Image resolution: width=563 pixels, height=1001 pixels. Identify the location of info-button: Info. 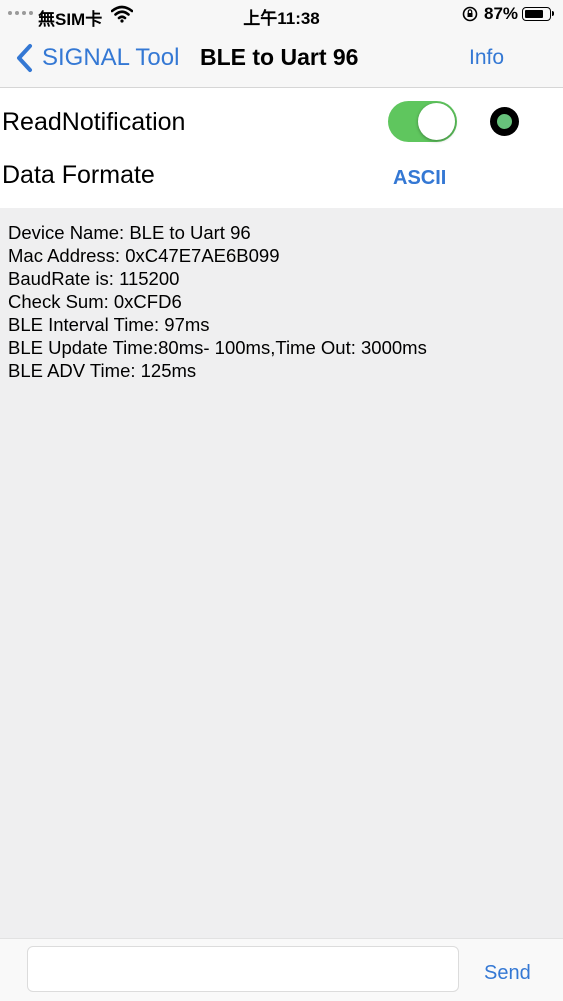
(486, 58).